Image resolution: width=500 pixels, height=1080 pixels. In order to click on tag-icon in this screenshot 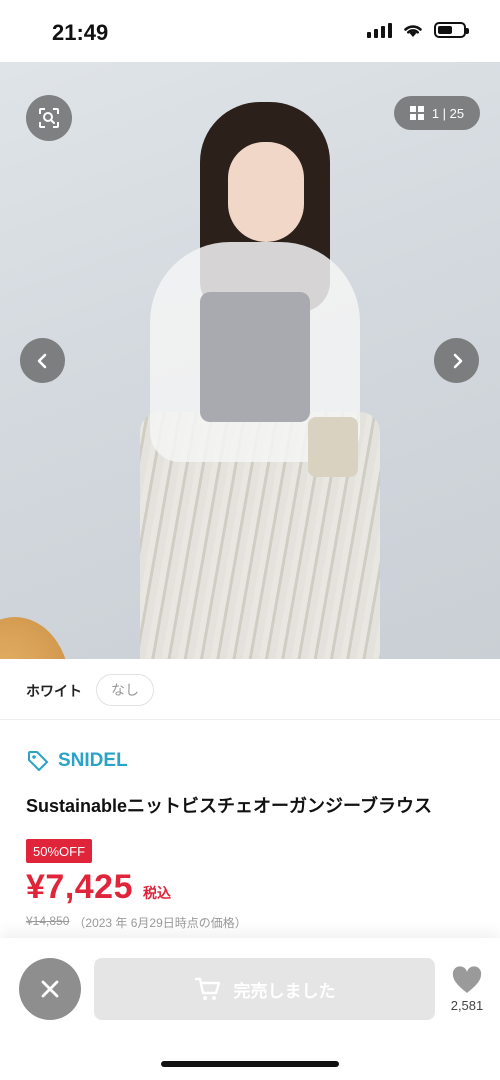, I will do `click(38, 761)`.